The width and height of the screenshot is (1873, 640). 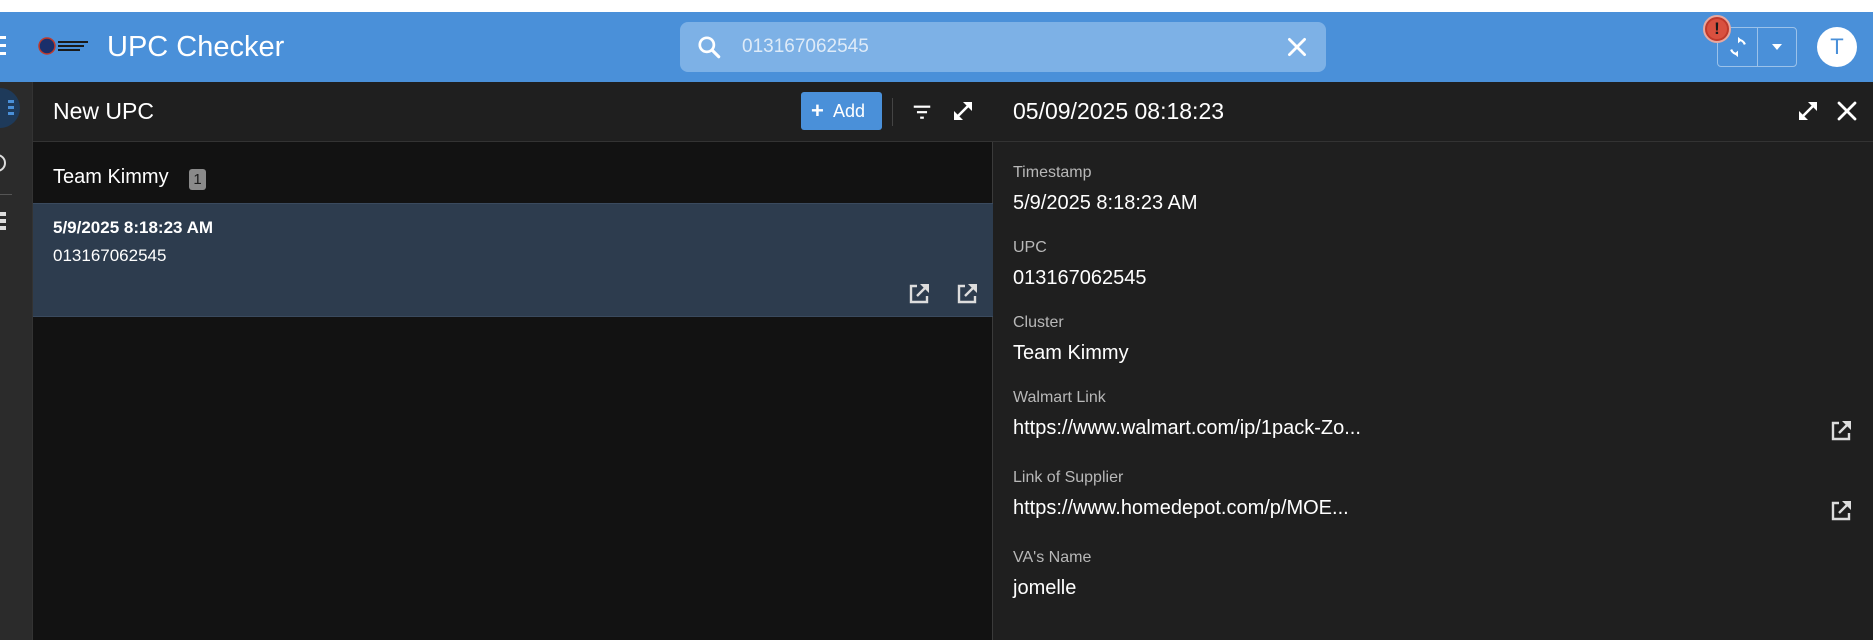 What do you see at coordinates (110, 255) in the screenshot?
I see `list-item-upc: 013167062545` at bounding box center [110, 255].